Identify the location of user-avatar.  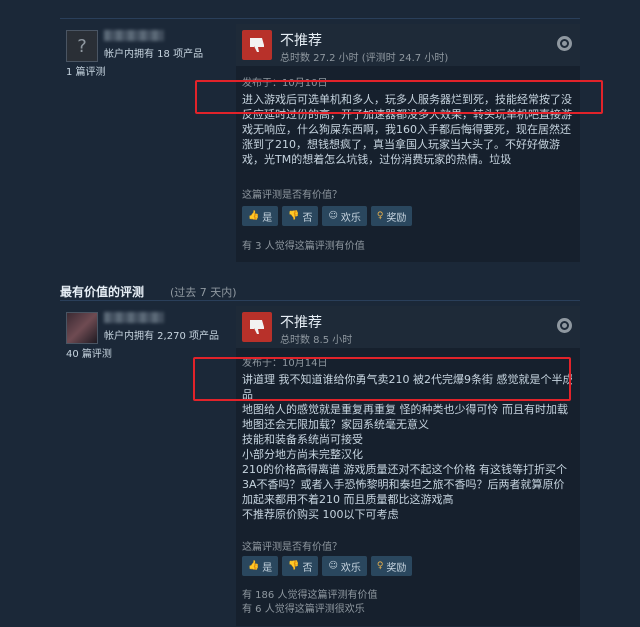
(82, 328).